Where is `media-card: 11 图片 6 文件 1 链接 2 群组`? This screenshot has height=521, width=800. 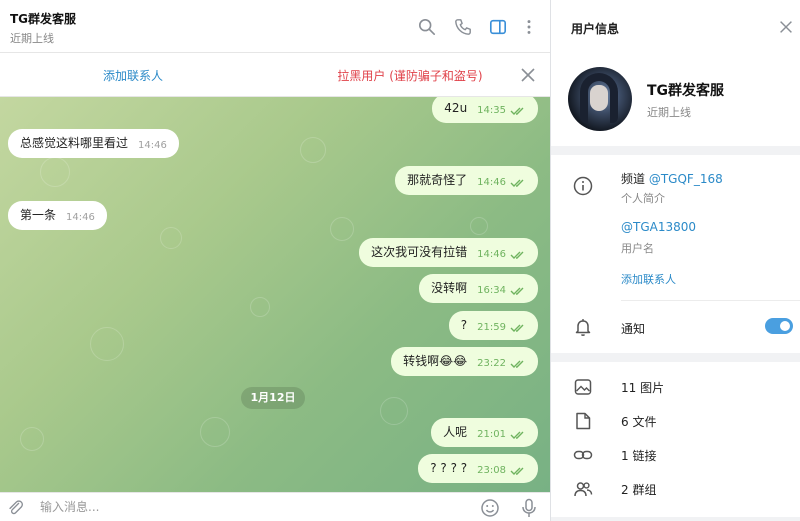 media-card: 11 图片 6 文件 1 链接 2 群组 is located at coordinates (675, 439).